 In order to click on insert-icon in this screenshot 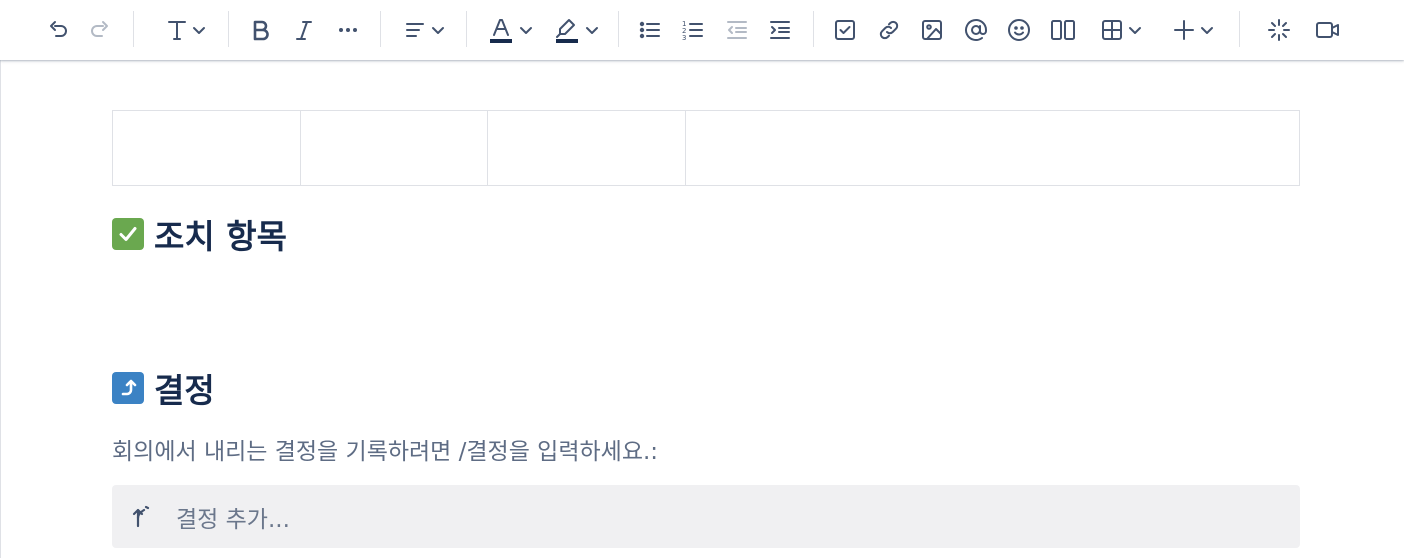, I will do `click(1183, 30)`.